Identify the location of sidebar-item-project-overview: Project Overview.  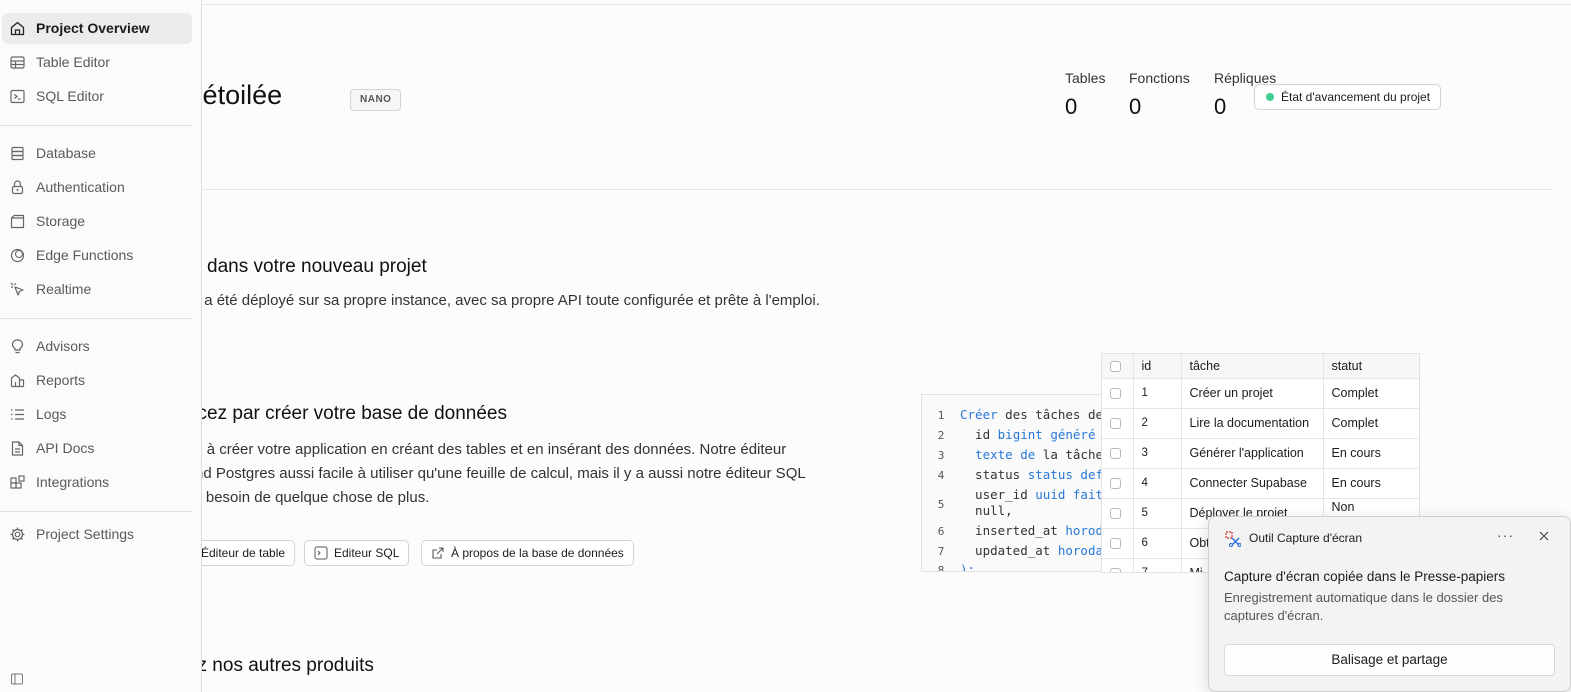
(97, 28).